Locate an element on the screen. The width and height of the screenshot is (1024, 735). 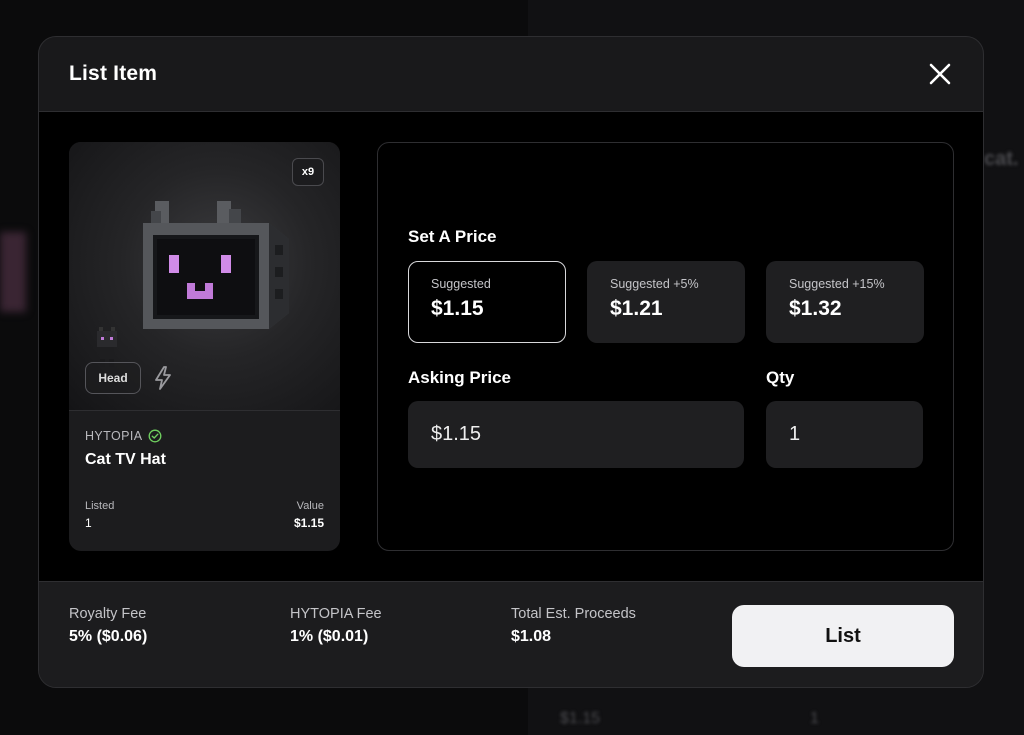
total-proceeds-label: Total Est. Proceeds is located at coordinates (573, 614).